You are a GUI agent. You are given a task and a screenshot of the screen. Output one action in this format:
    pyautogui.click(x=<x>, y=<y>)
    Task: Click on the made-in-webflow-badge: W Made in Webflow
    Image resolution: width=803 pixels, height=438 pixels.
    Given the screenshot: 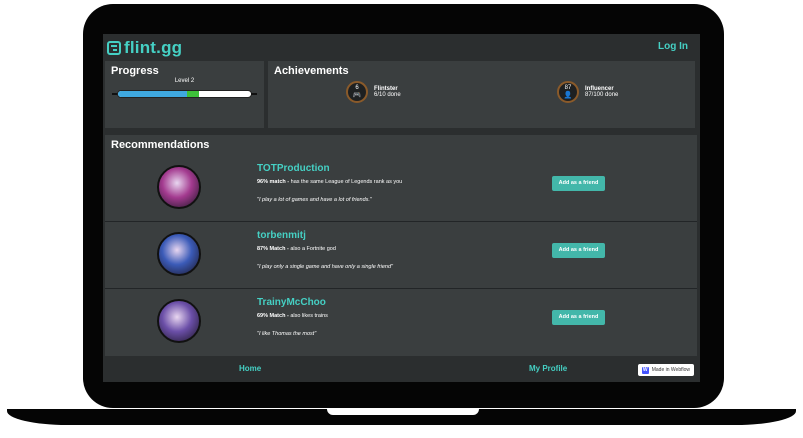 What is the action you would take?
    pyautogui.click(x=665, y=370)
    